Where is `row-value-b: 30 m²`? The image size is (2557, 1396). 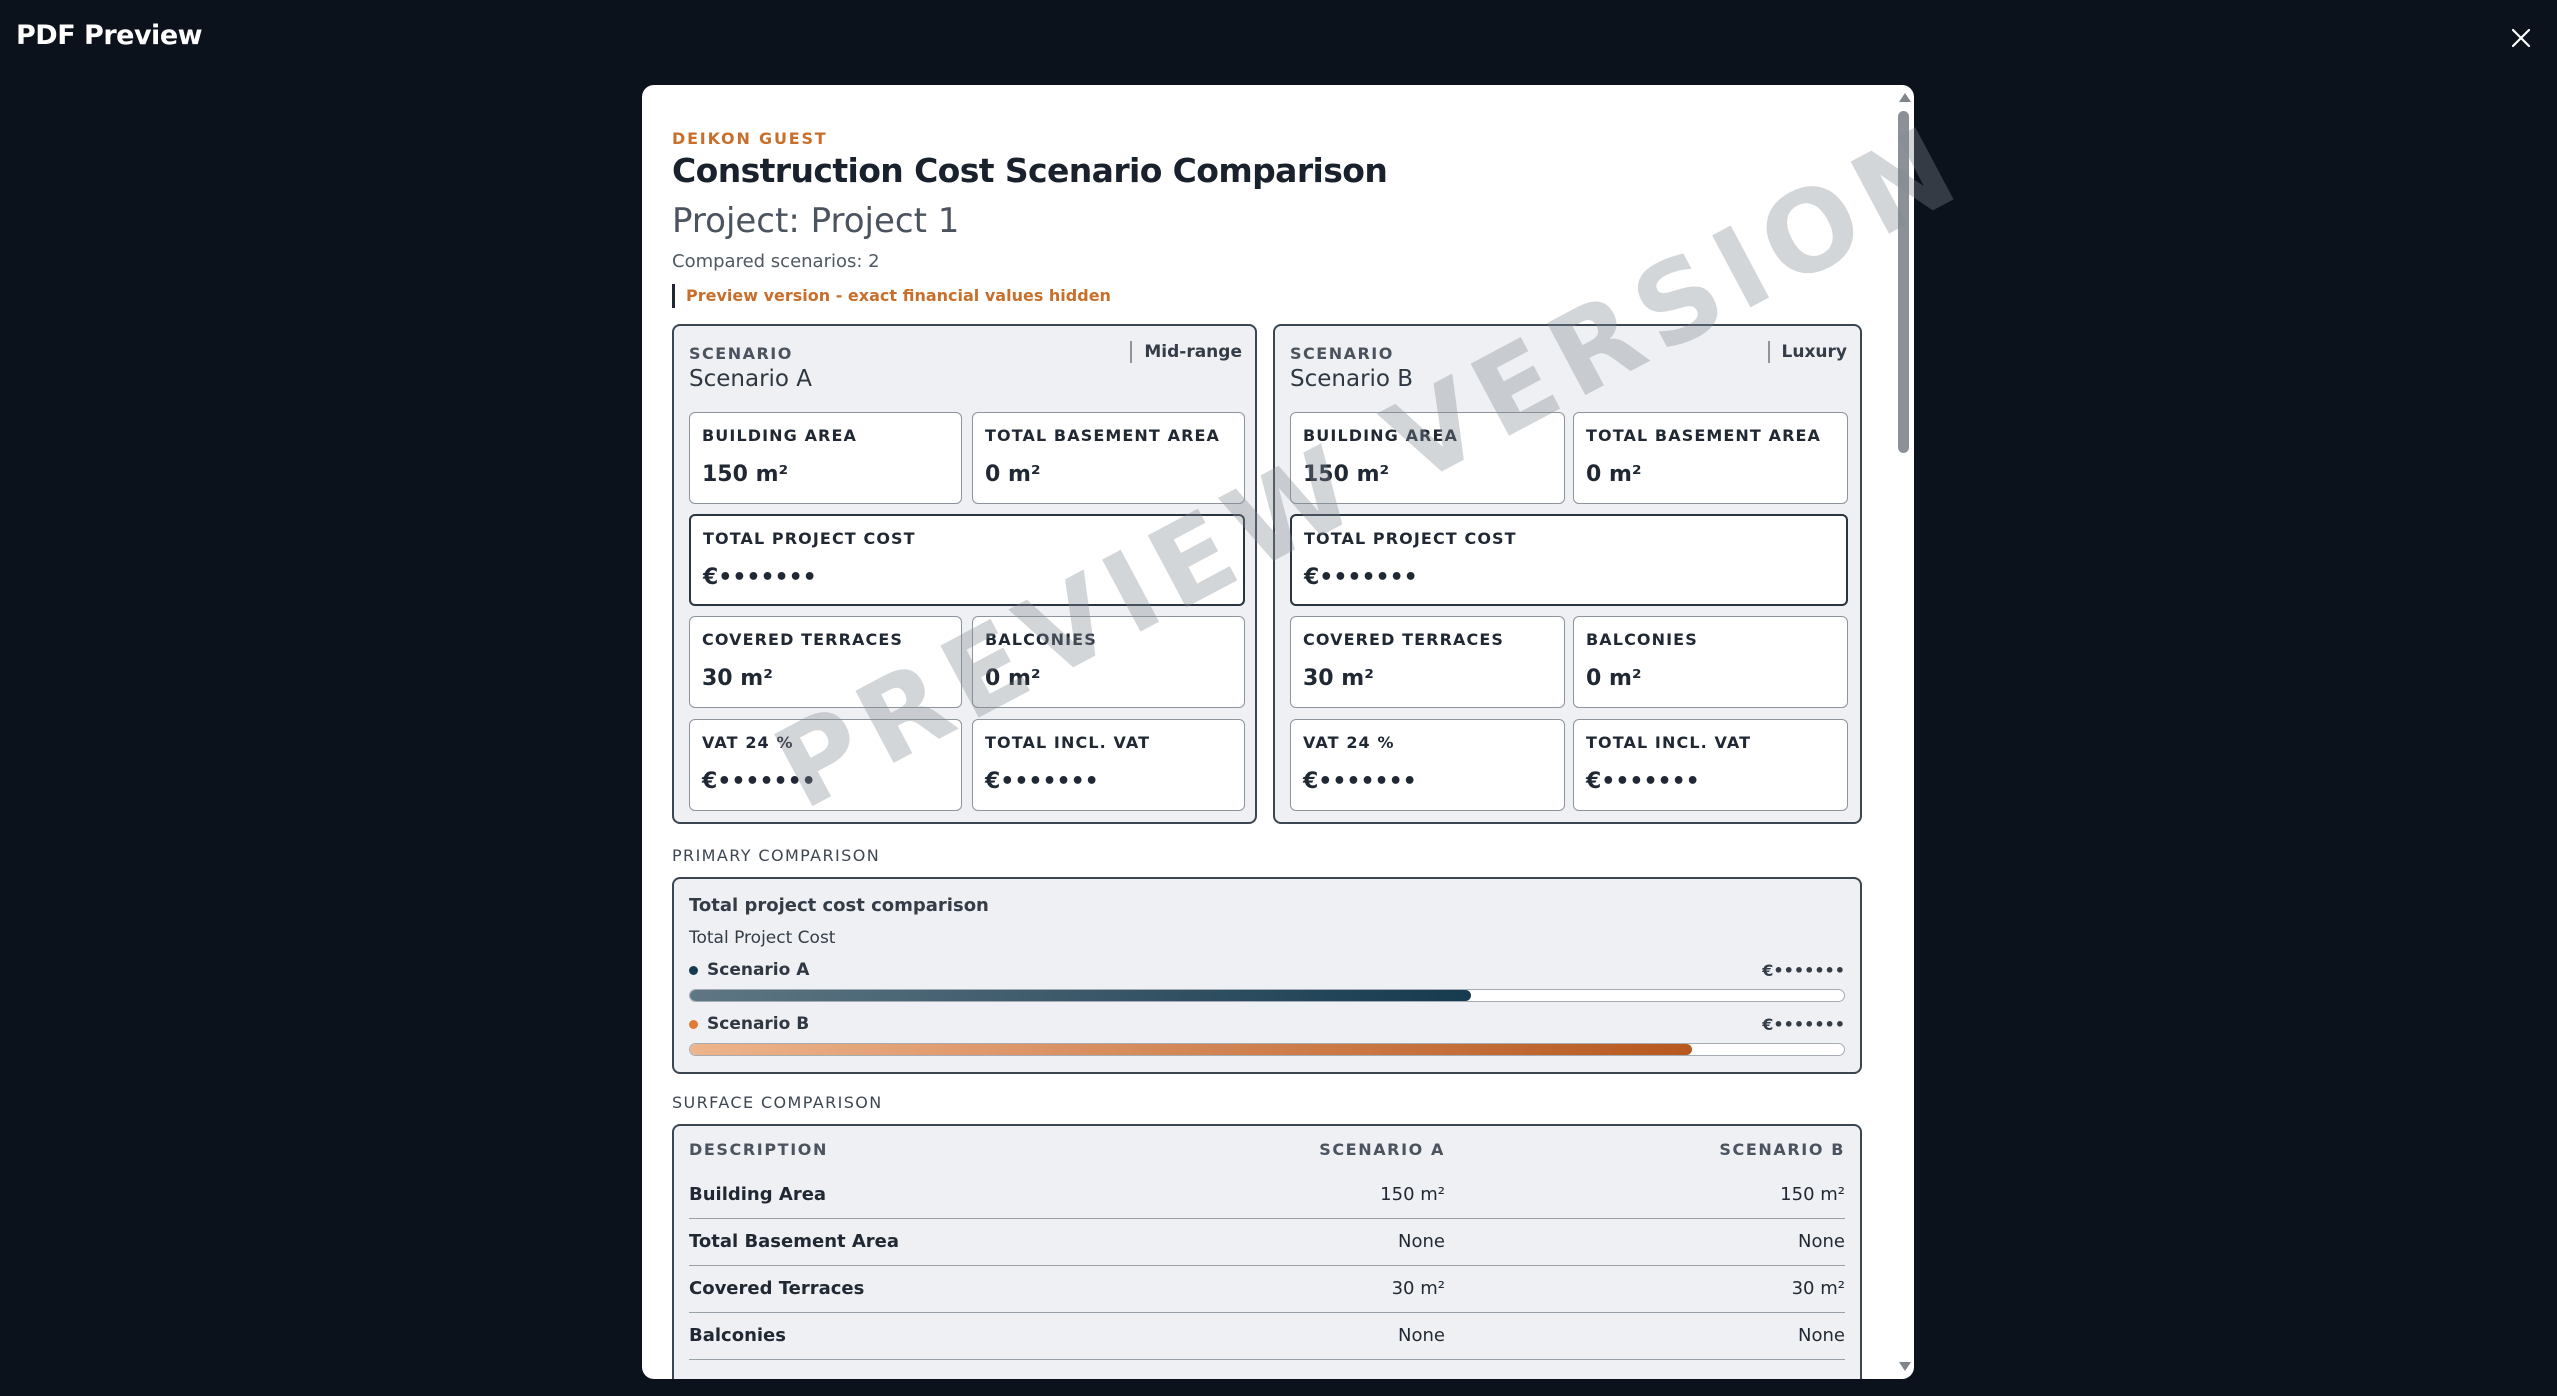 row-value-b: 30 m² is located at coordinates (1818, 1288).